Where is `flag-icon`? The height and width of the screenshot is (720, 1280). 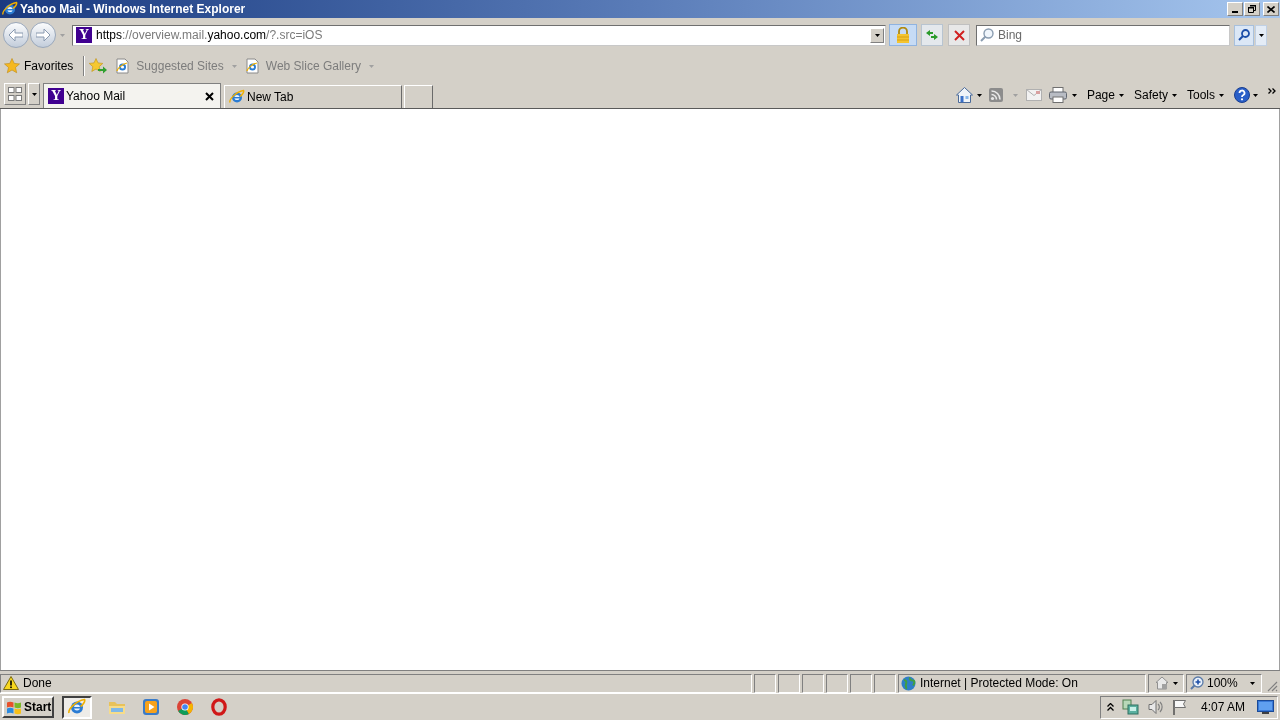 flag-icon is located at coordinates (1179, 707).